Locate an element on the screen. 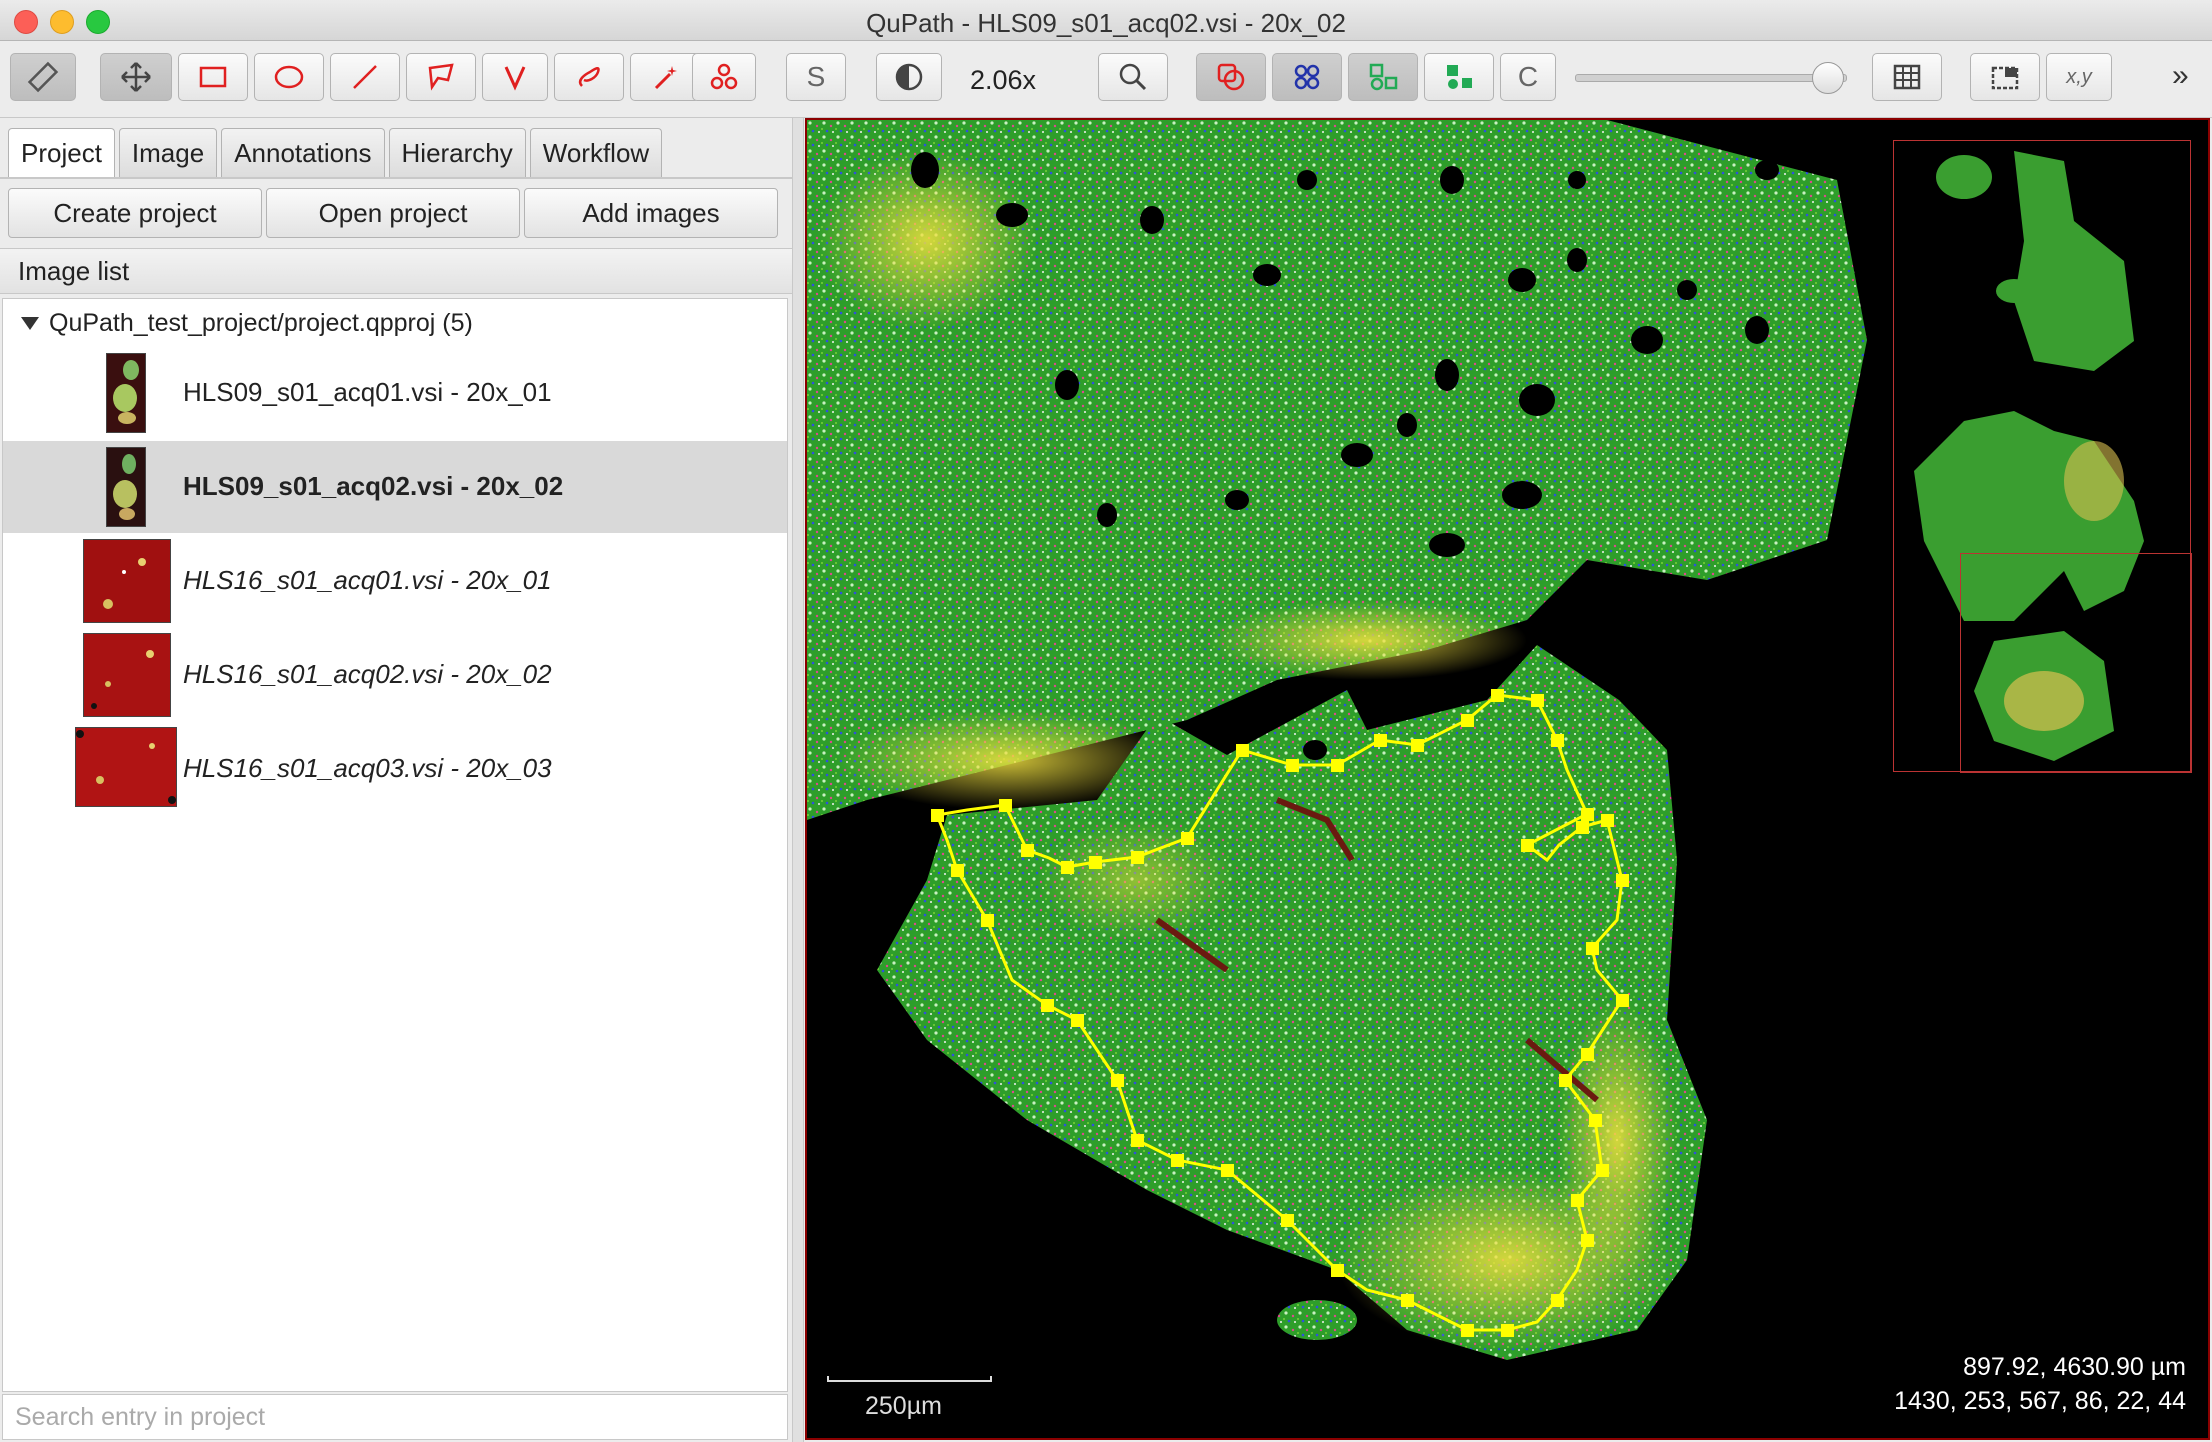 This screenshot has height=1442, width=2212. list-item-name: HLS09_s01_acq02.vsi - 20x_02 is located at coordinates (373, 486).